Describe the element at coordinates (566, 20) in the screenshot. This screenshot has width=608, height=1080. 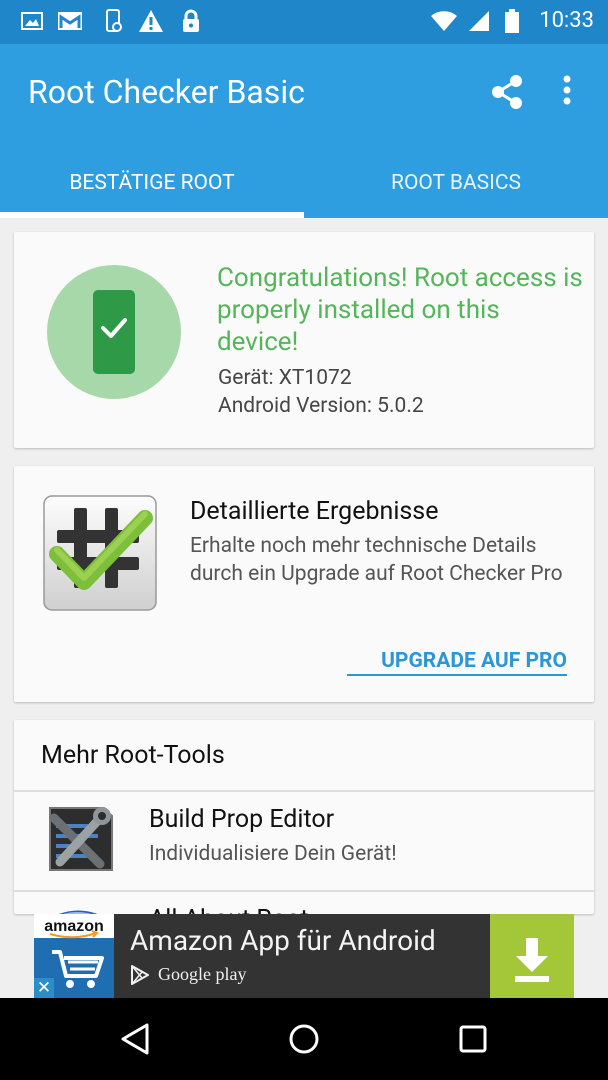
I see `status-time: 10:33` at that location.